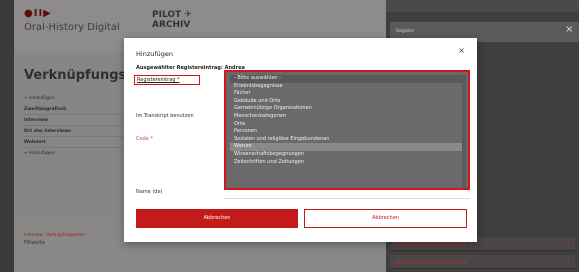 The width and height of the screenshot is (579, 272). Describe the element at coordinates (172, 15) in the screenshot. I see `pilot-text: PILOT ✈` at that location.